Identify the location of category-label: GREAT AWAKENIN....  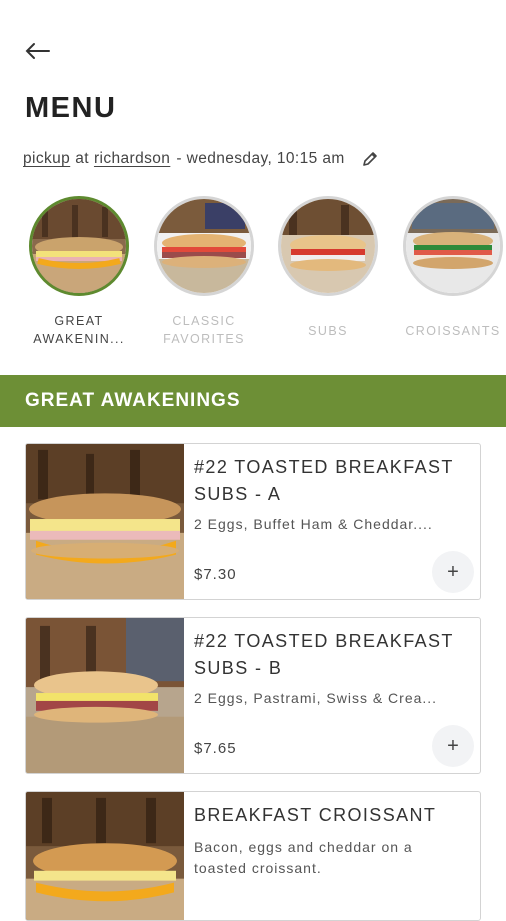
(79, 330).